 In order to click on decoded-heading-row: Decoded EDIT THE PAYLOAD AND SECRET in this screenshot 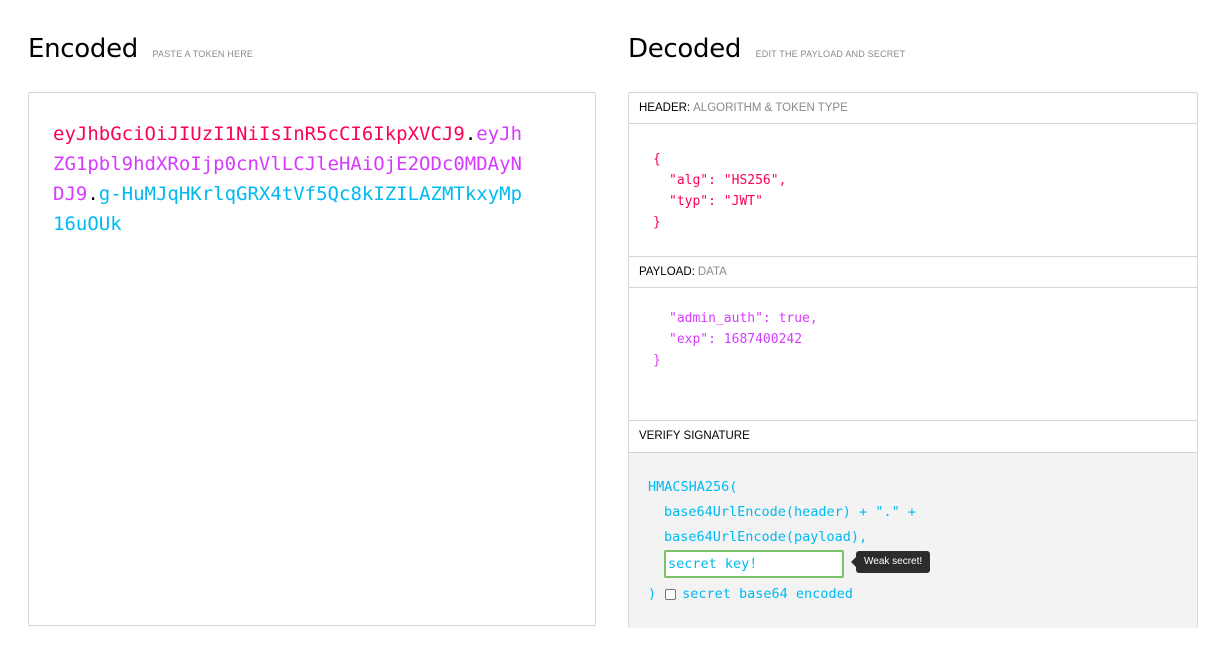, I will do `click(766, 49)`.